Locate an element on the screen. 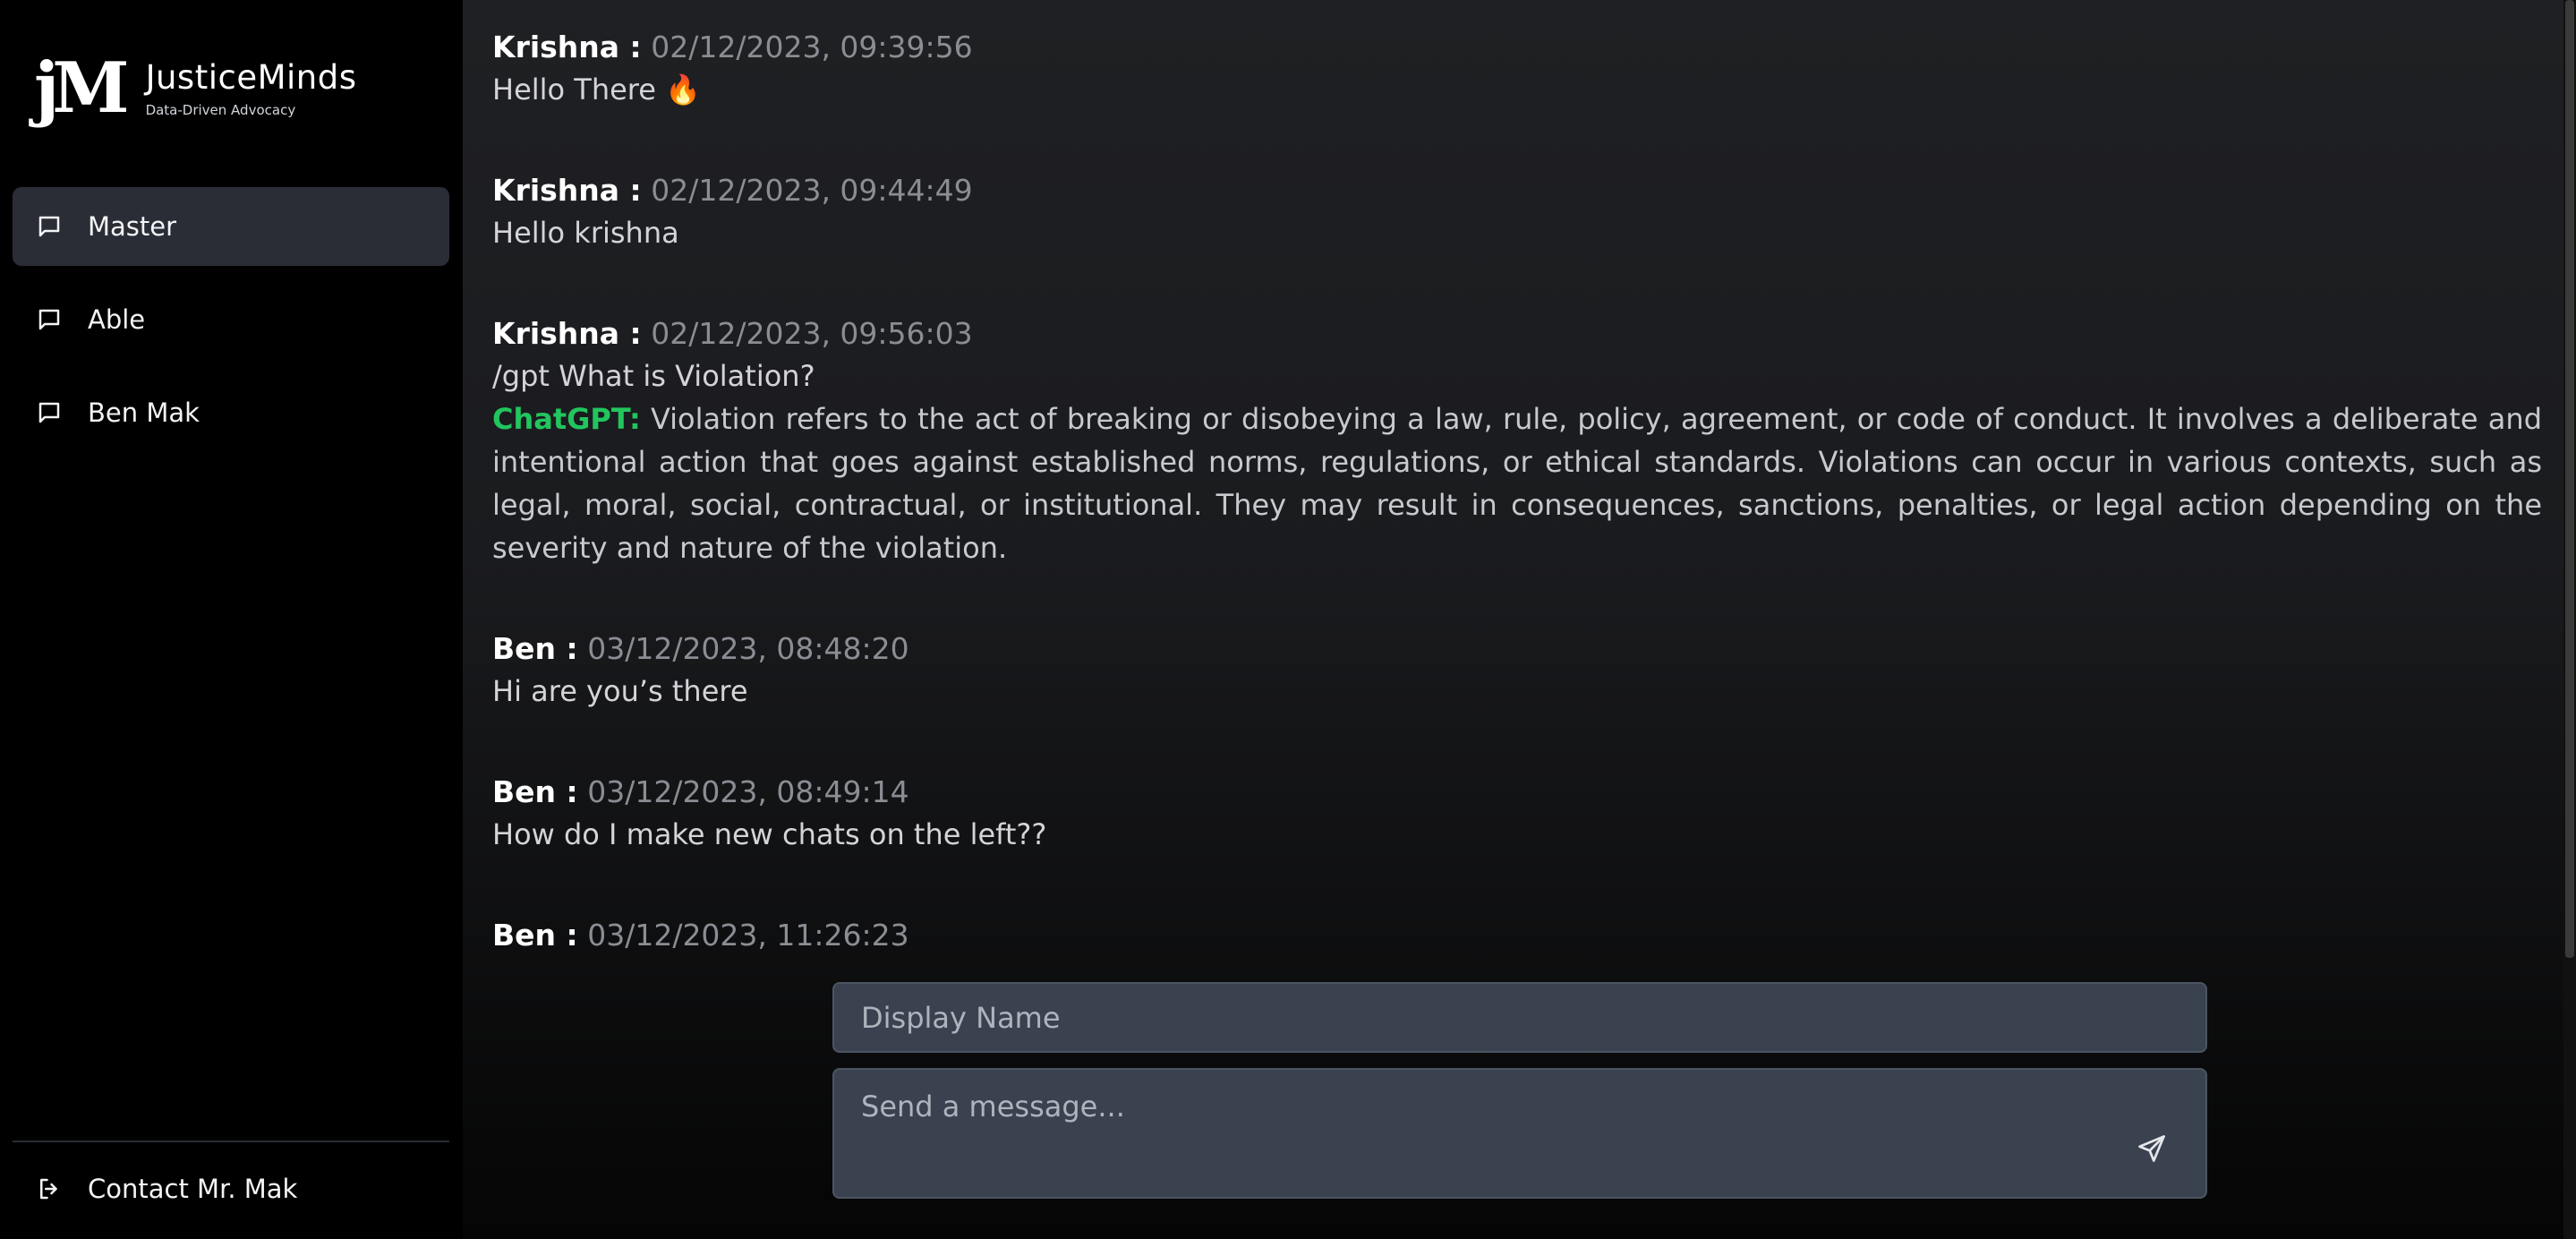 This screenshot has height=1239, width=2576. logout-icon is located at coordinates (49, 1188).